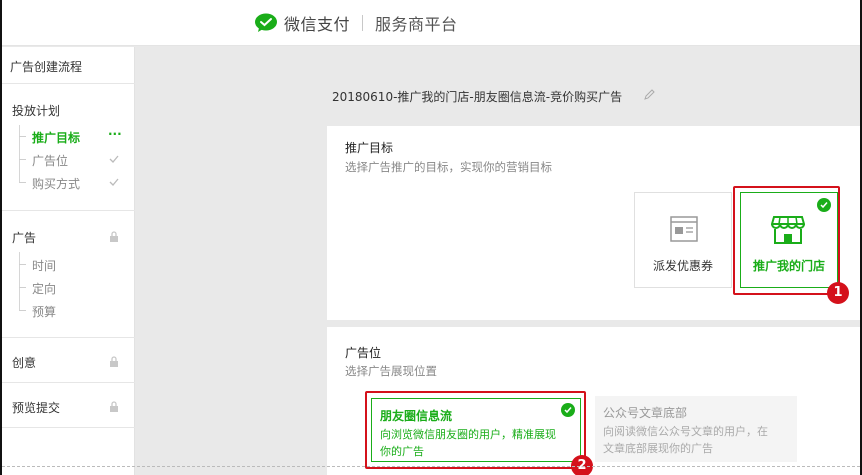  Describe the element at coordinates (56, 183) in the screenshot. I see `sidebar-item-buy-method: 购买方式` at that location.